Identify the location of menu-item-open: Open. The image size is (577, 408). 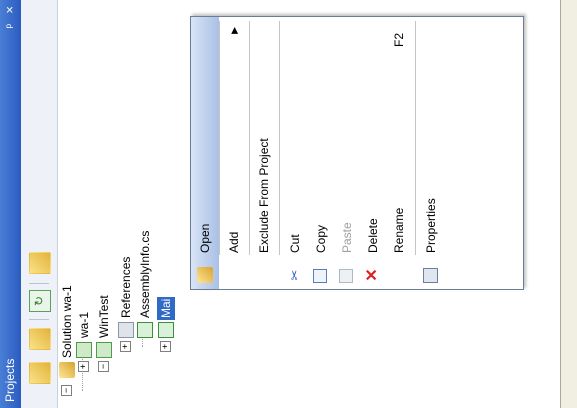
(205, 153).